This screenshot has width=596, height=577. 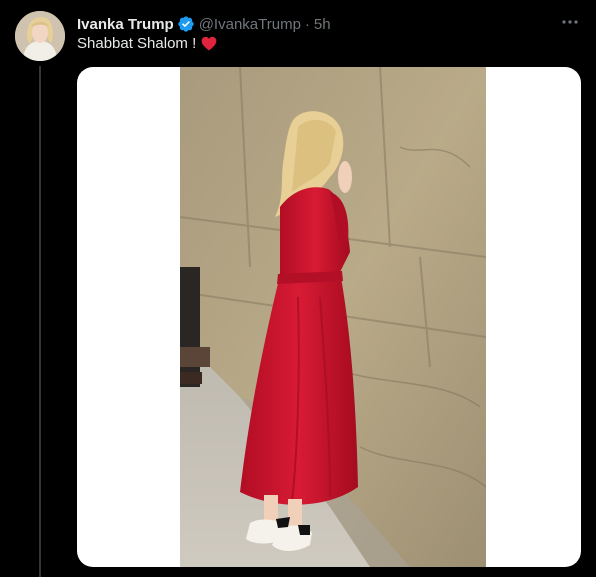 I want to click on avatar-image, so click(x=40, y=36).